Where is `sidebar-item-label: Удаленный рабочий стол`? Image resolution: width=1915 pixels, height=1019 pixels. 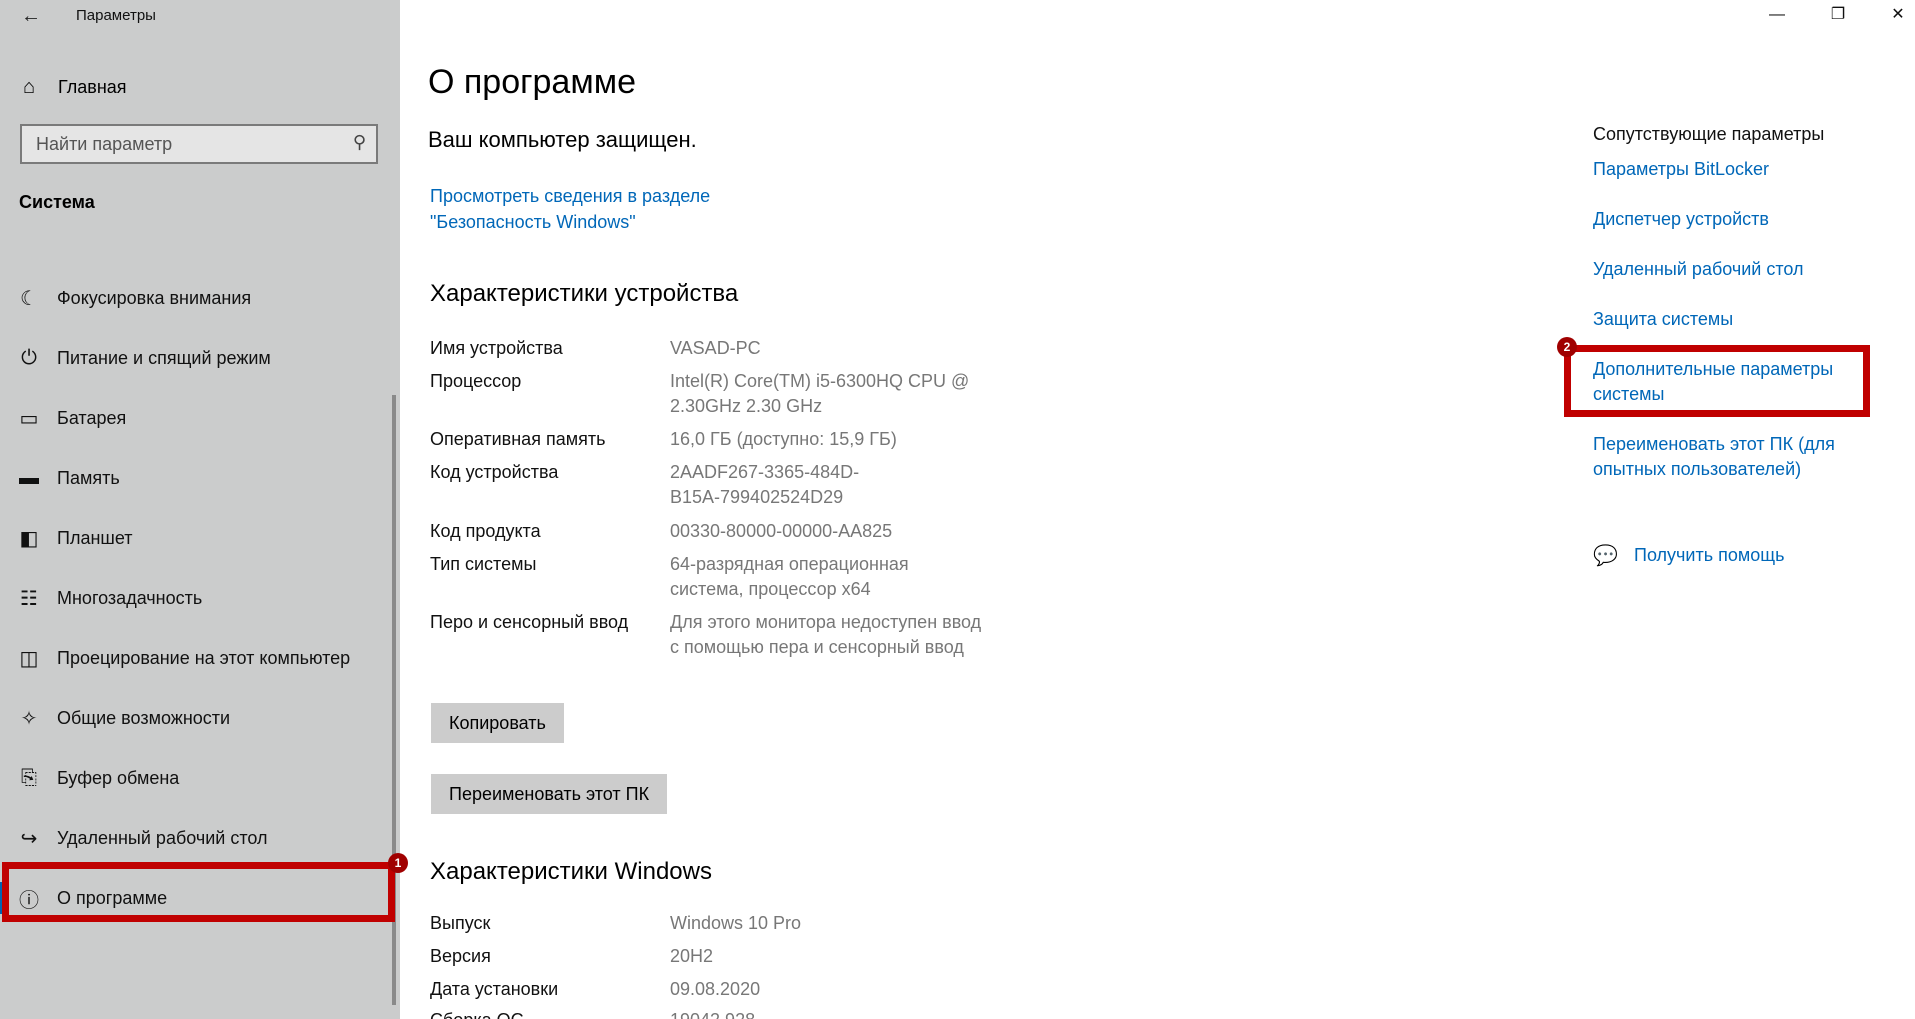
sidebar-item-label: Удаленный рабочий стол is located at coordinates (162, 837).